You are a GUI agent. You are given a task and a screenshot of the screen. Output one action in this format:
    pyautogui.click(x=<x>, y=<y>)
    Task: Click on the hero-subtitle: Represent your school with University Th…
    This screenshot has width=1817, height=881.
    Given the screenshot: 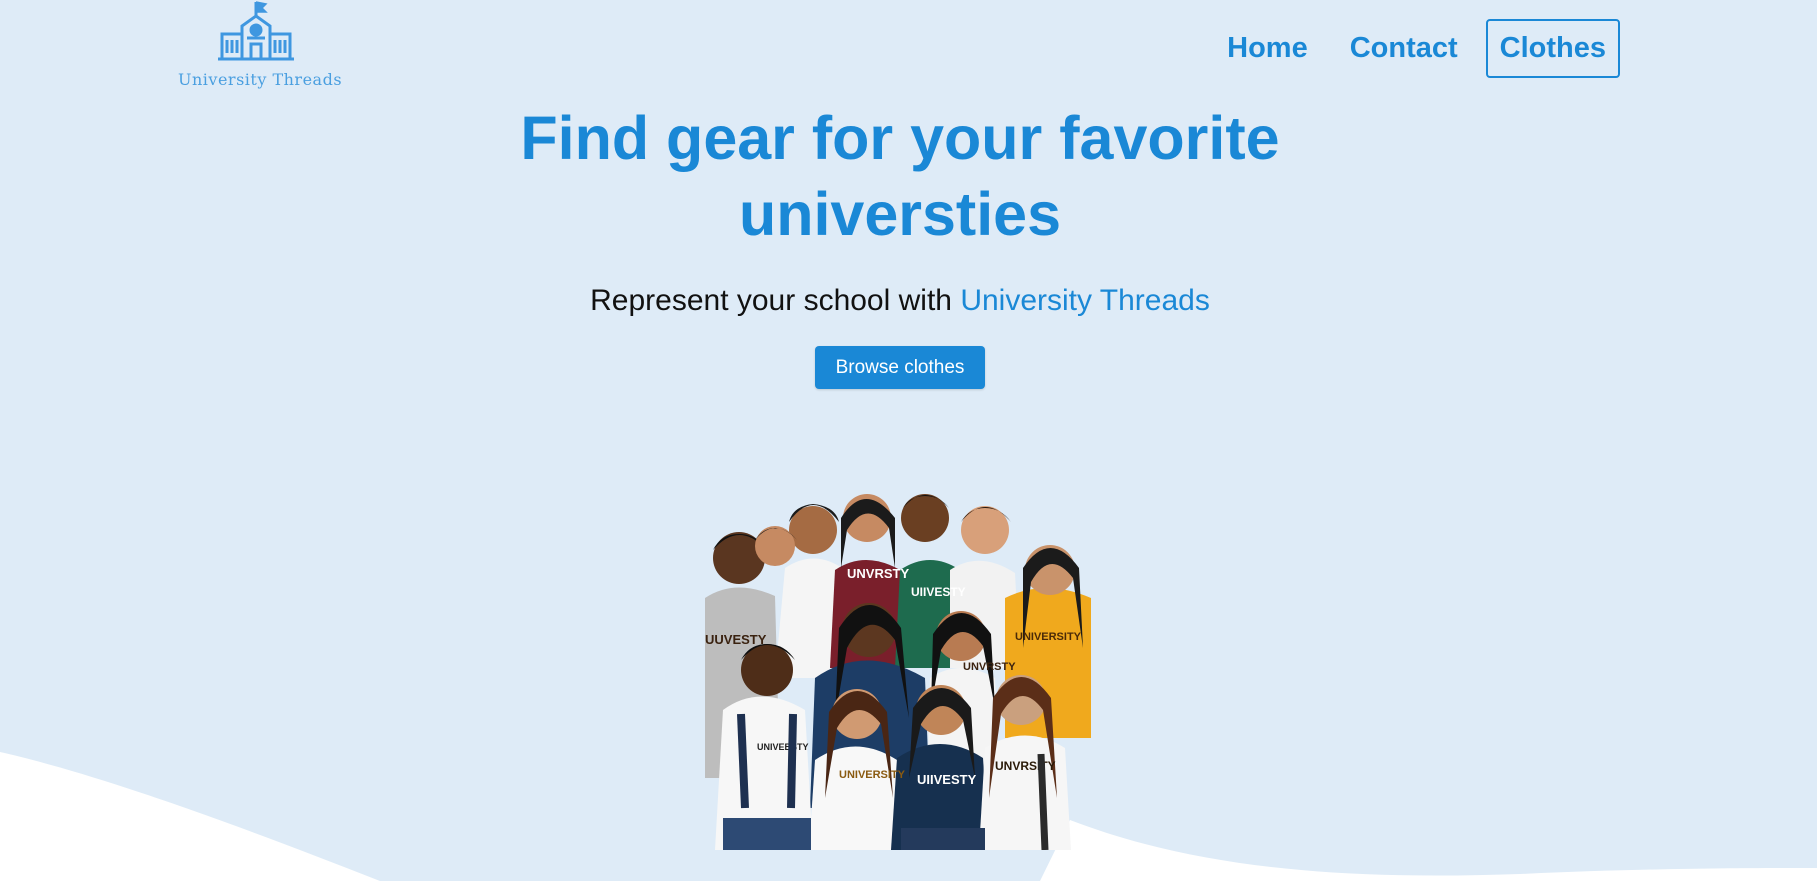 What is the action you would take?
    pyautogui.click(x=900, y=301)
    